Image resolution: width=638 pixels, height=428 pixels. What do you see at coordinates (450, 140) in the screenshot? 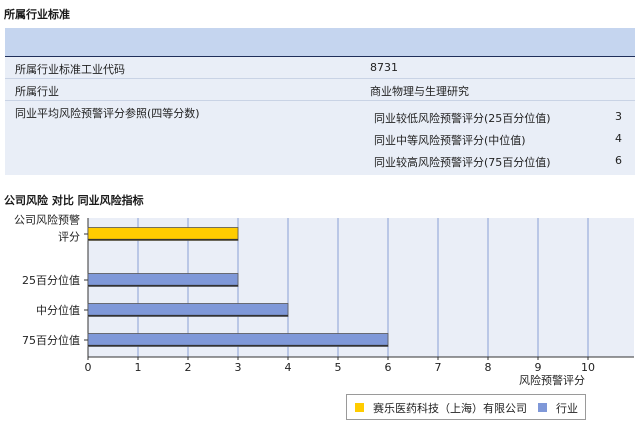
I see `peer-label-median: 同业中等风险预警评分(中位值)` at bounding box center [450, 140].